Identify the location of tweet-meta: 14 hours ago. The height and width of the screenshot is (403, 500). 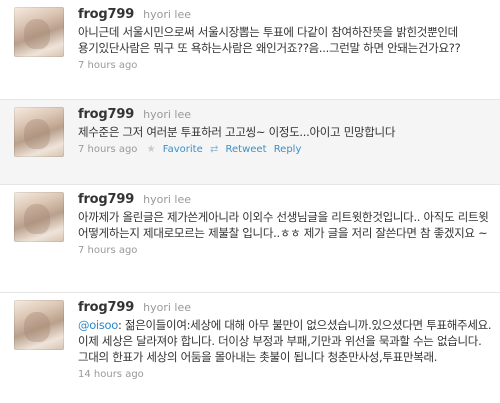
(285, 374).